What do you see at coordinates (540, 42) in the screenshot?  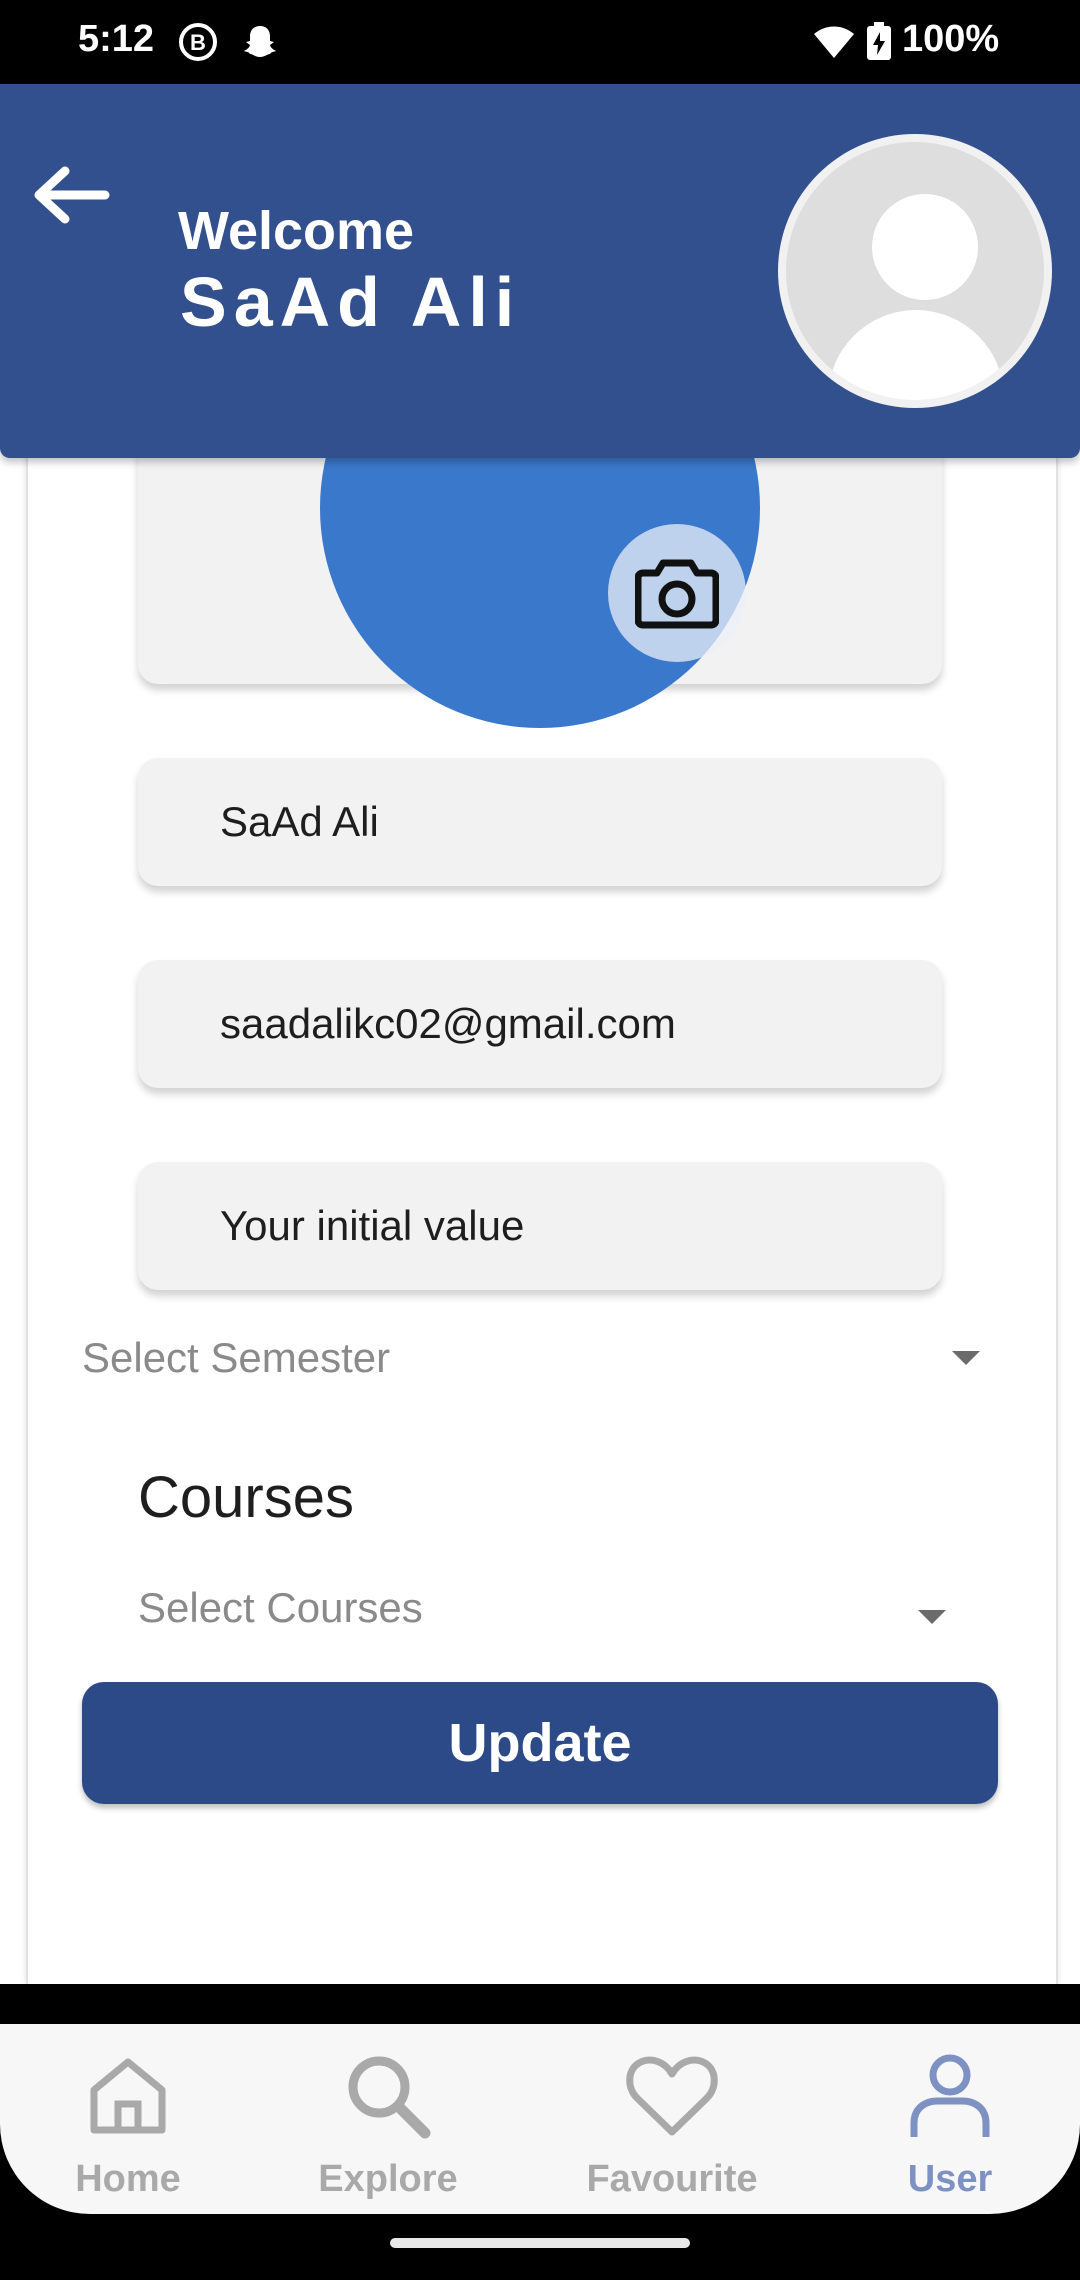 I see `status-bar: 5:12 B 100%` at bounding box center [540, 42].